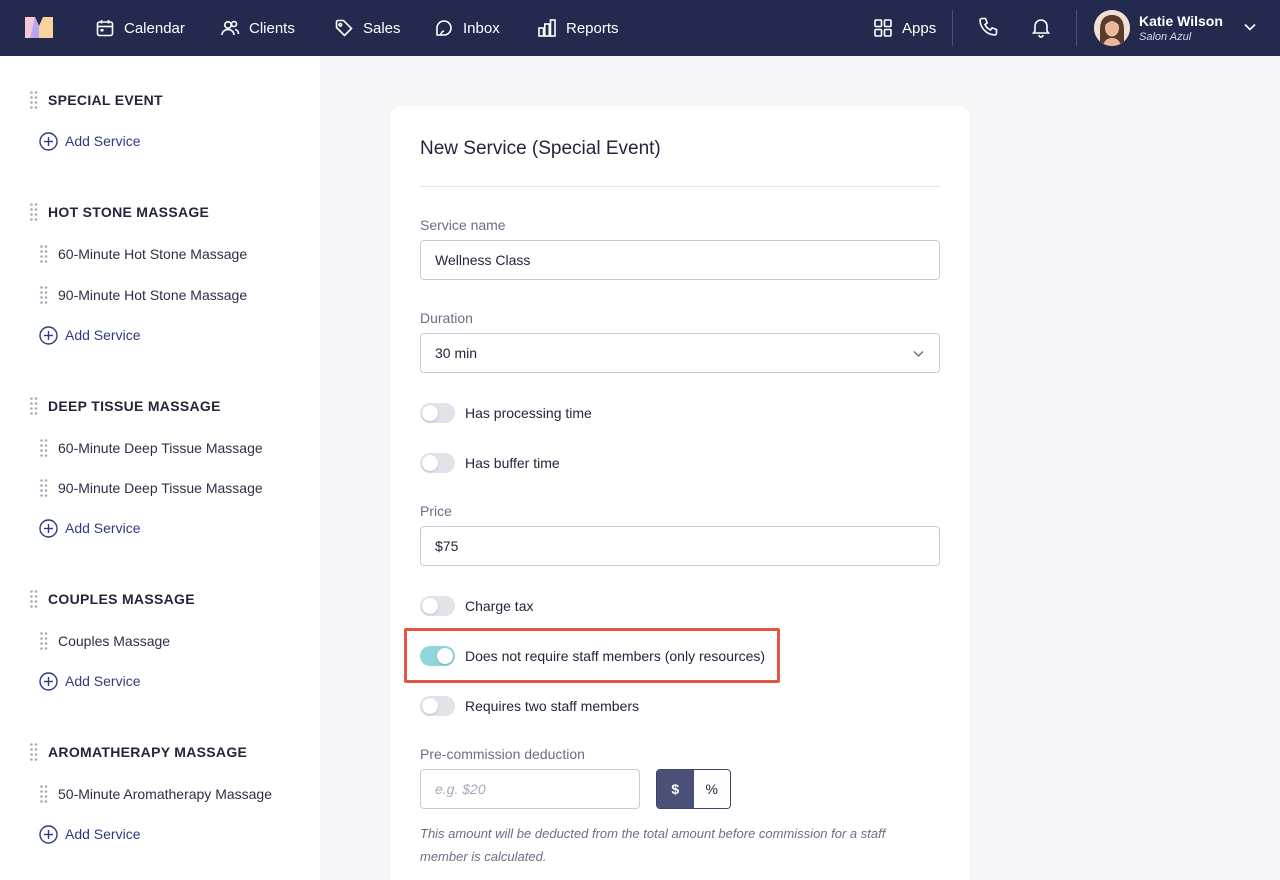  I want to click on tag-icon, so click(344, 28).